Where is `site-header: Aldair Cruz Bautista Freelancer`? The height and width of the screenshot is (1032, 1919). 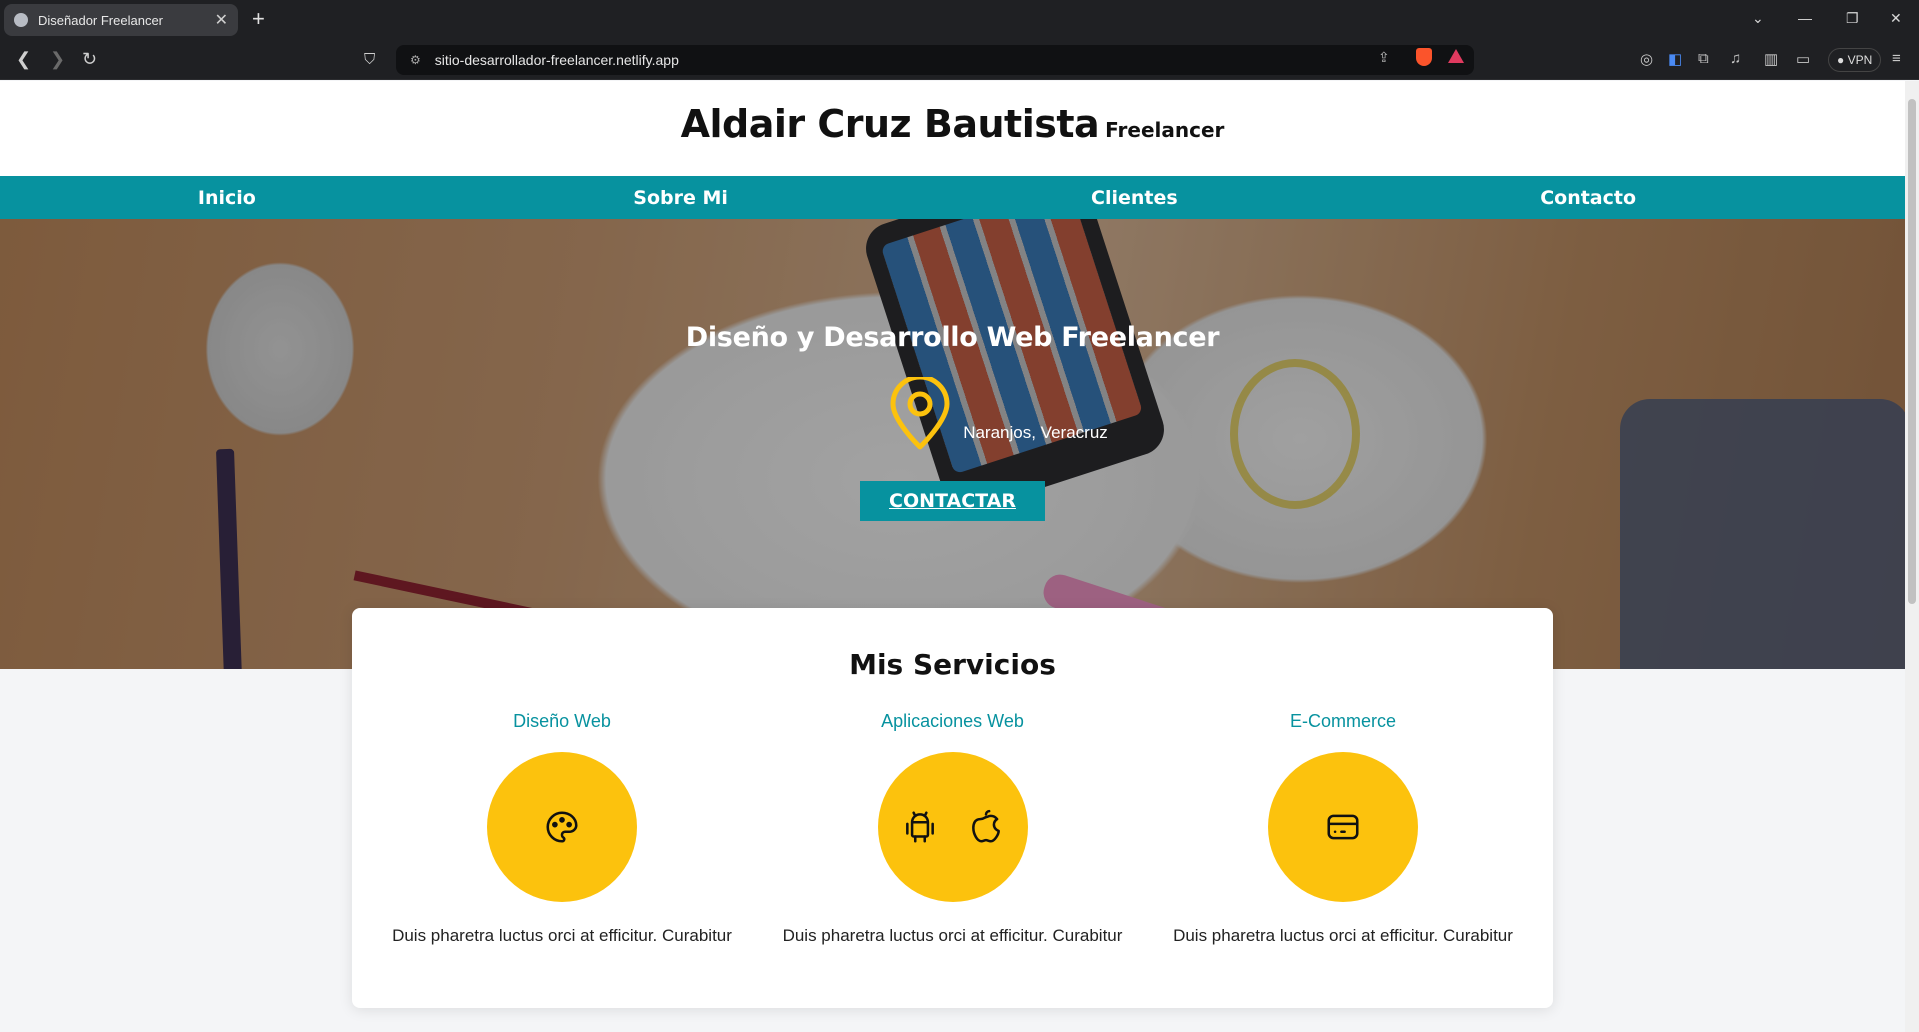 site-header: Aldair Cruz Bautista Freelancer is located at coordinates (952, 128).